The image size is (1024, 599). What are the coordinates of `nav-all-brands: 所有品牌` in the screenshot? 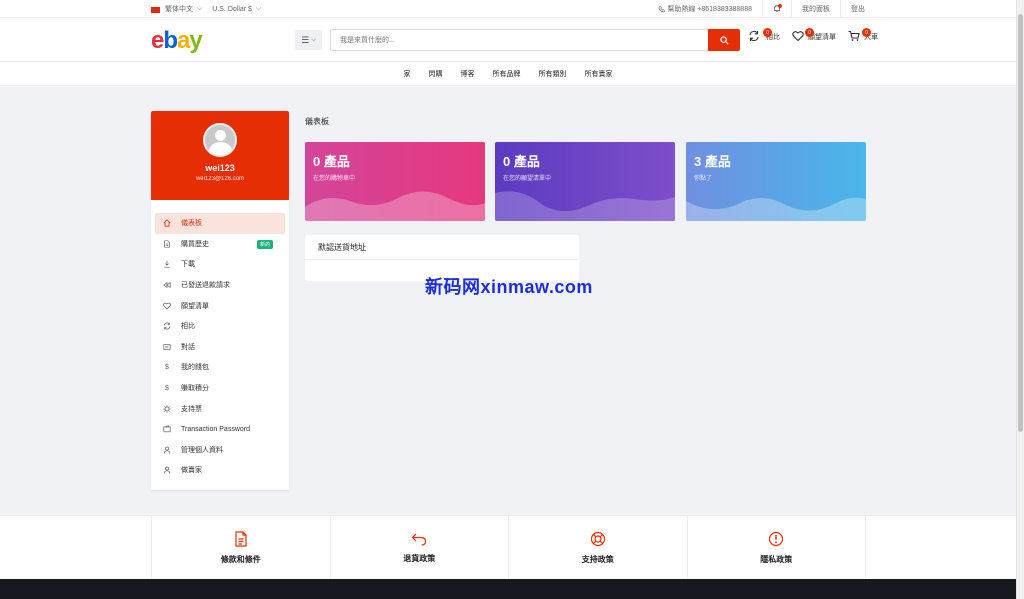 It's located at (507, 74).